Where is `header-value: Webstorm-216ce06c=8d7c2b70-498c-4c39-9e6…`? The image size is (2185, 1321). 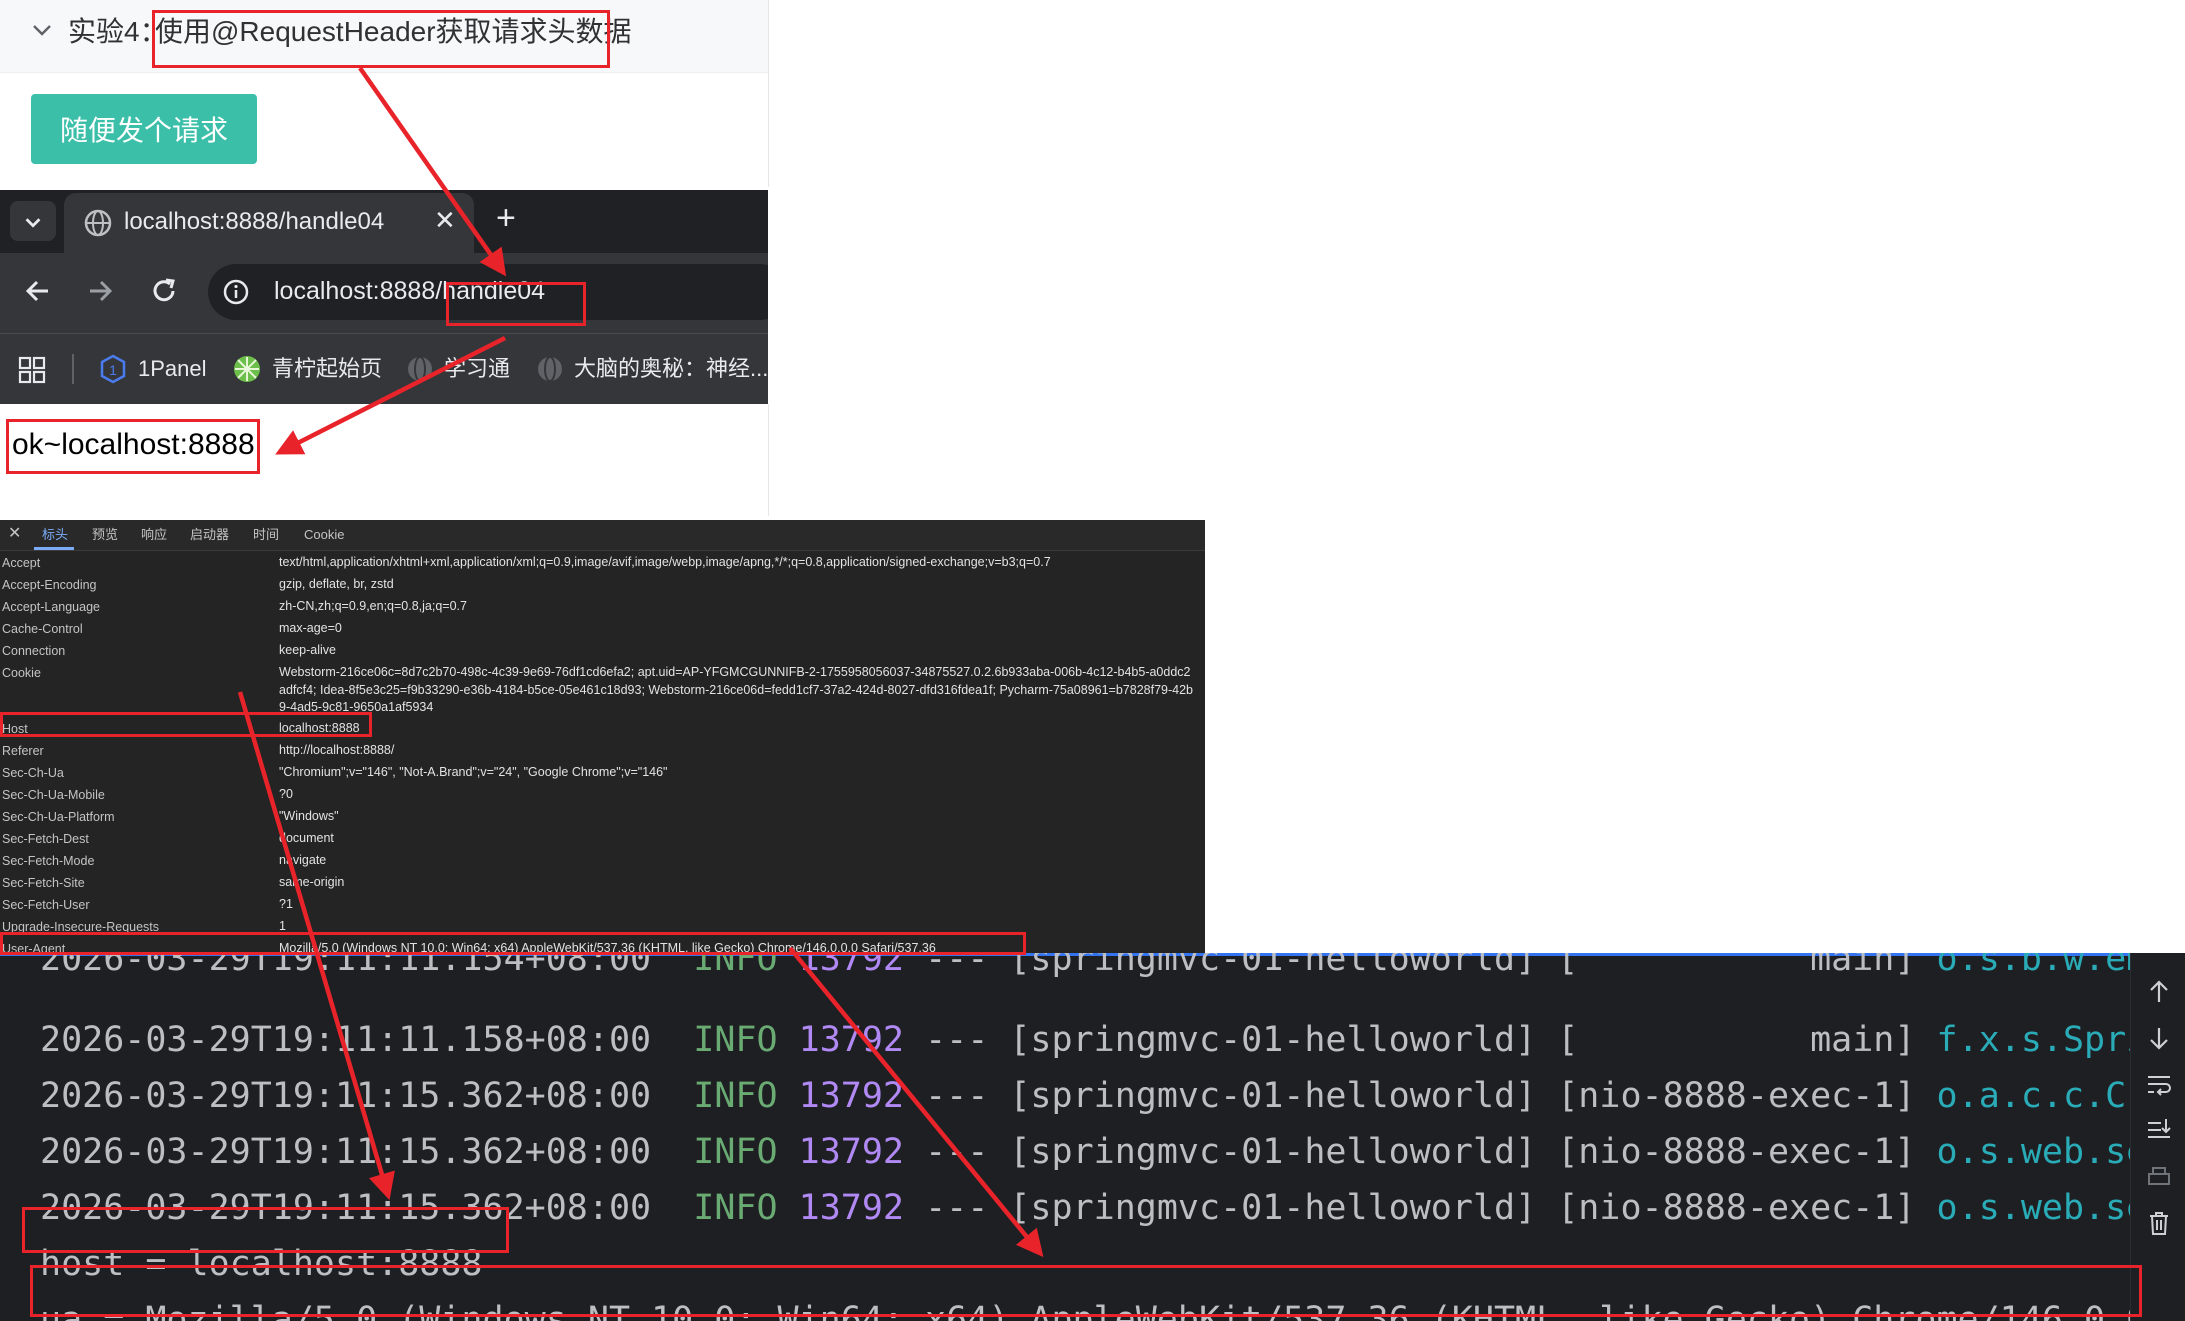 header-value: Webstorm-216ce06c=8d7c2b70-498c-4c39-9e6… is located at coordinates (736, 689).